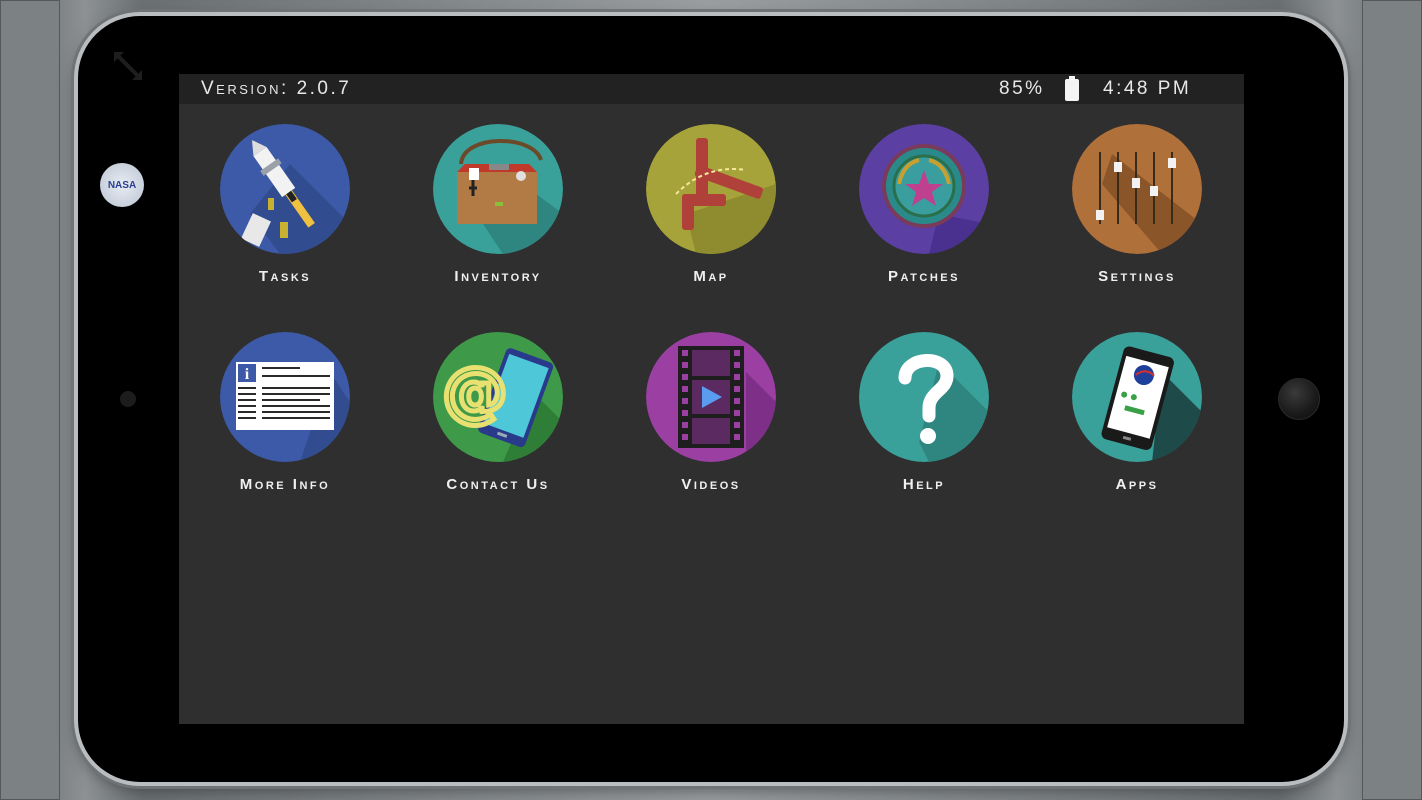  Describe the element at coordinates (498, 189) in the screenshot. I see `toolbag-icon` at that location.